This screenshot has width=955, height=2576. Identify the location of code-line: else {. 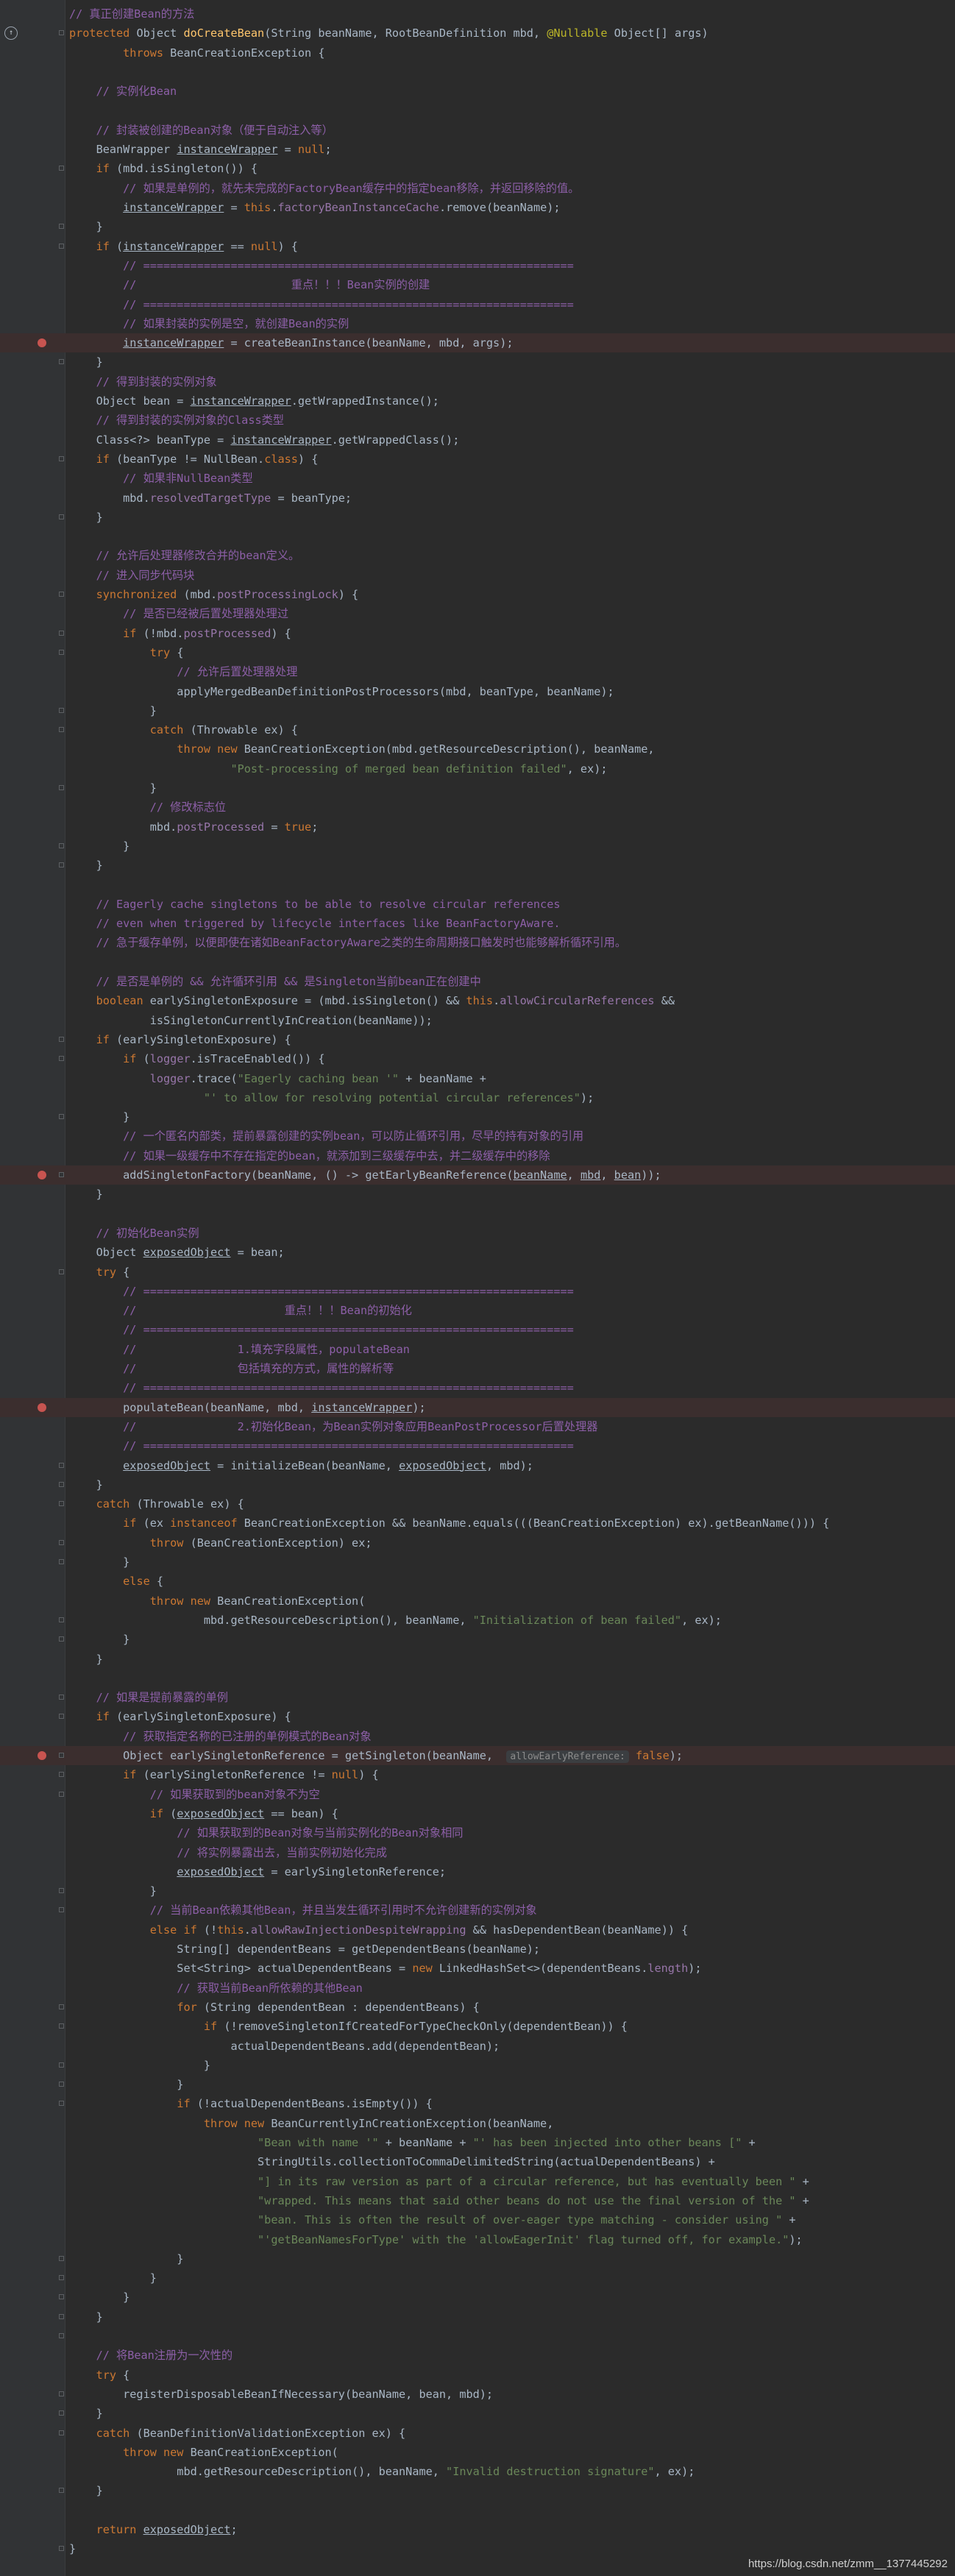
(477, 1581).